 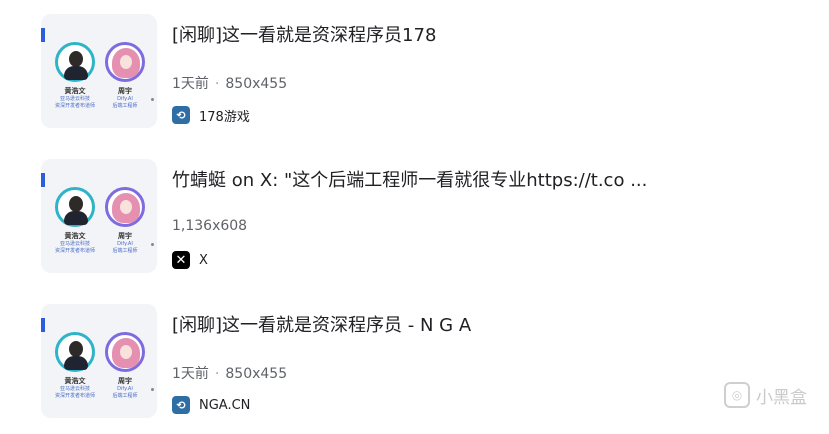 I want to click on heybox-logo-icon: ◎, so click(x=737, y=395).